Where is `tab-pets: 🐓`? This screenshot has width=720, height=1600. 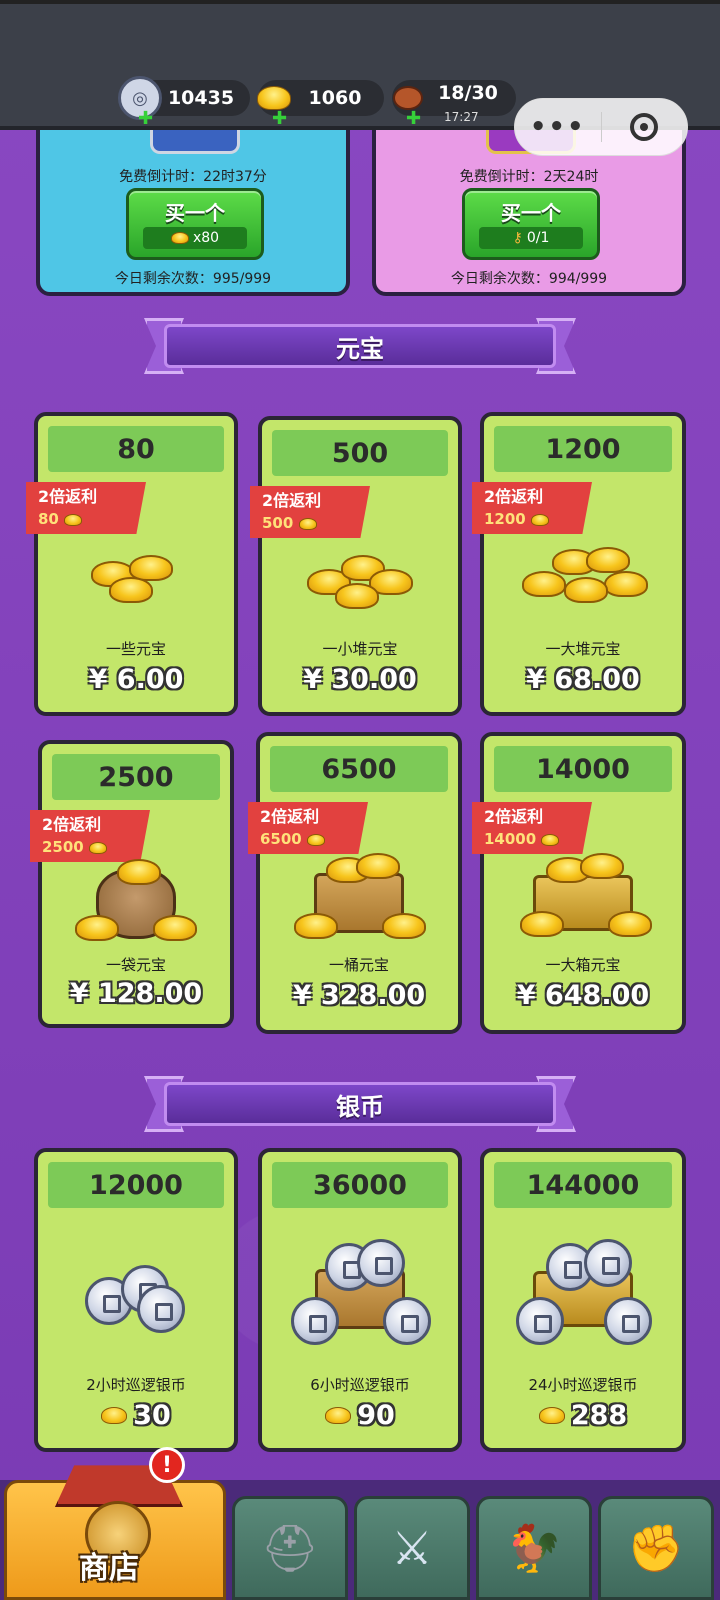 tab-pets: 🐓 is located at coordinates (534, 1548).